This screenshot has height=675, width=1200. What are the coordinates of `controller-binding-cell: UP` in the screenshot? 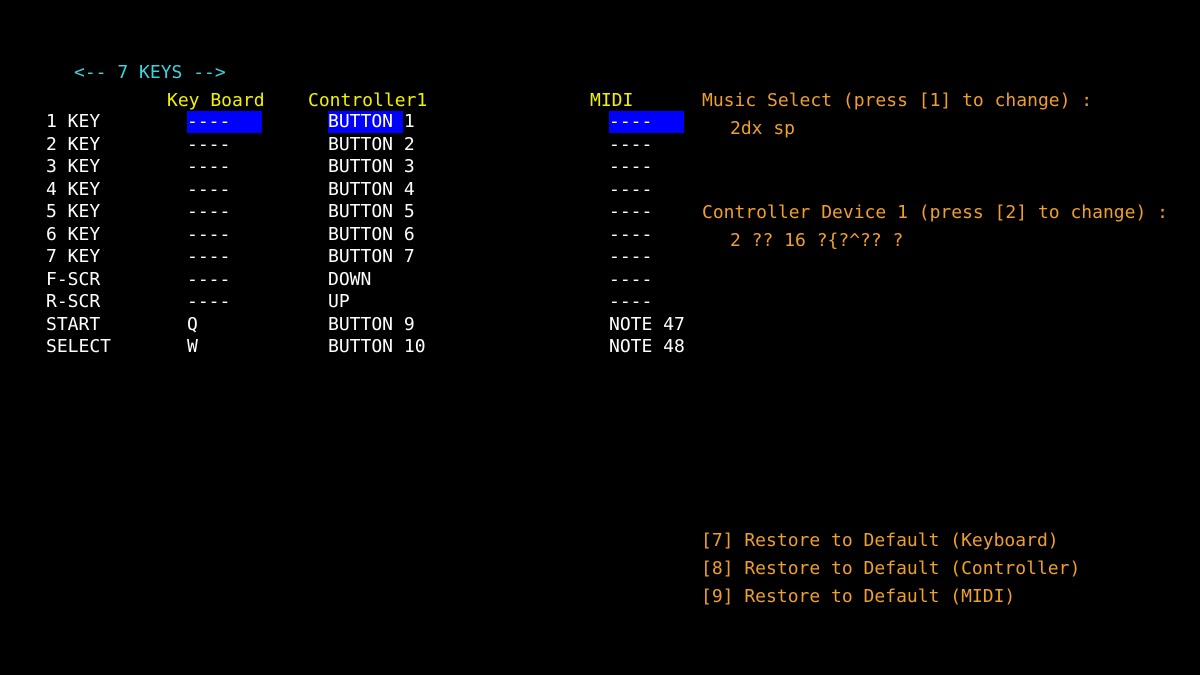 It's located at (365, 302).